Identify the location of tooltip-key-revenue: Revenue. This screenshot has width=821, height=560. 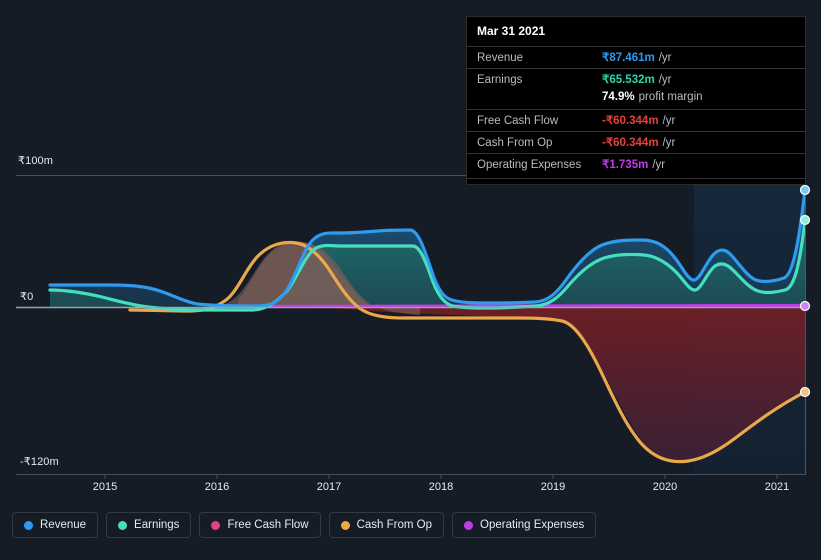
(500, 58).